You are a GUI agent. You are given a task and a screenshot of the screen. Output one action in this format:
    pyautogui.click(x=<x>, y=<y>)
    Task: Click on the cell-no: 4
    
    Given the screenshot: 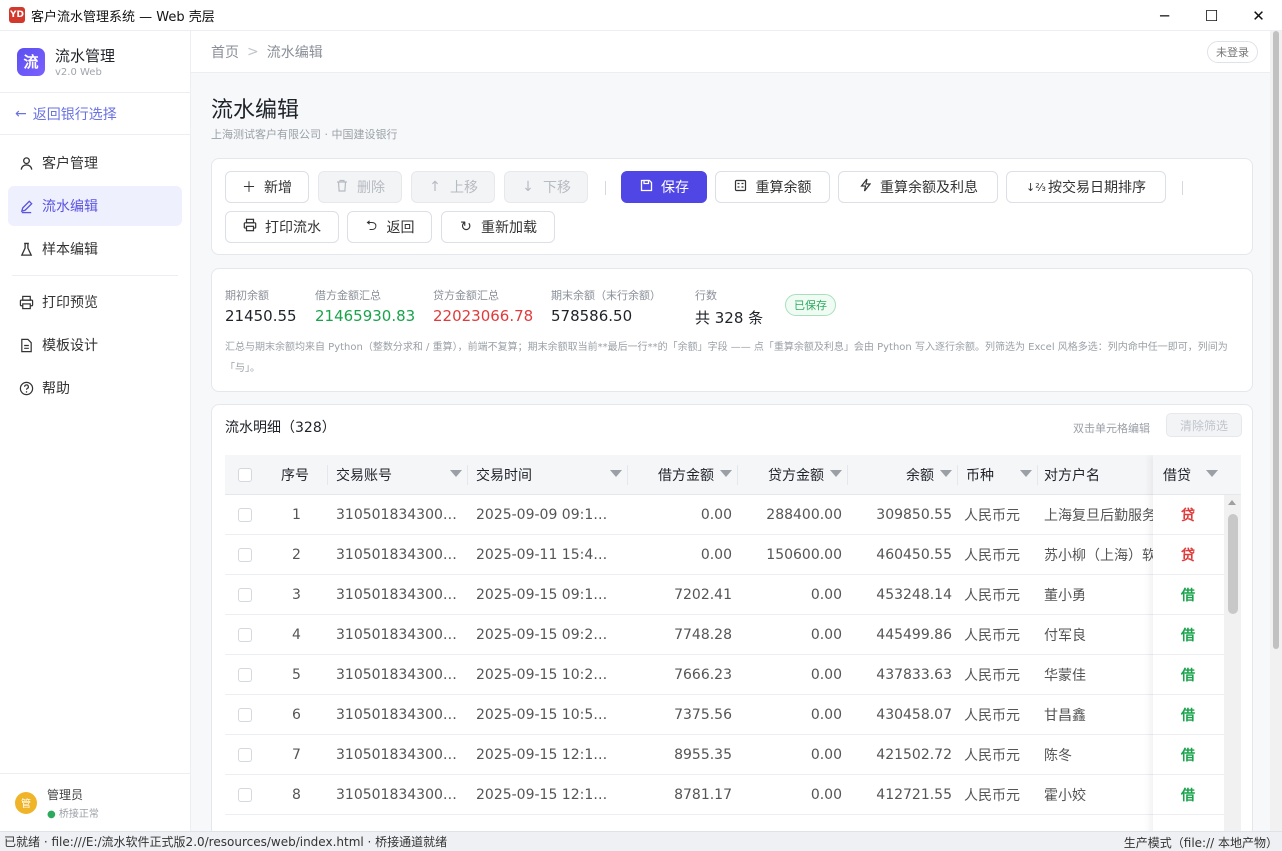 What is the action you would take?
    pyautogui.click(x=296, y=635)
    